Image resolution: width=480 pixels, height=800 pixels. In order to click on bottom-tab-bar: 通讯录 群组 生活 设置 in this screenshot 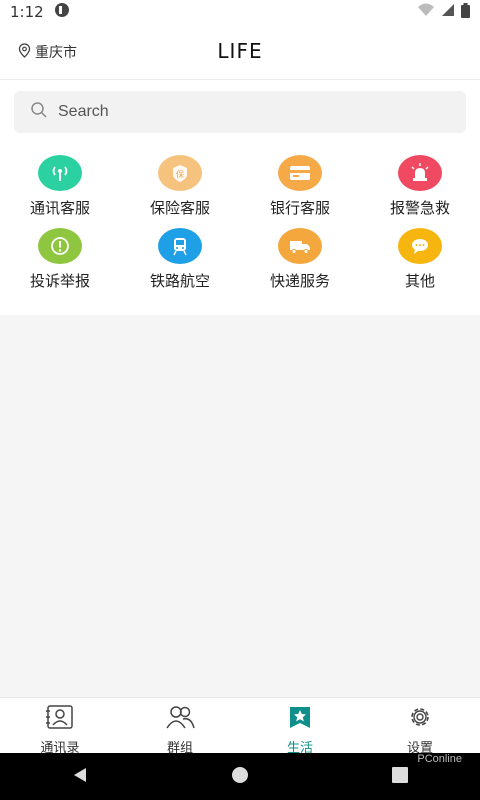, I will do `click(240, 726)`.